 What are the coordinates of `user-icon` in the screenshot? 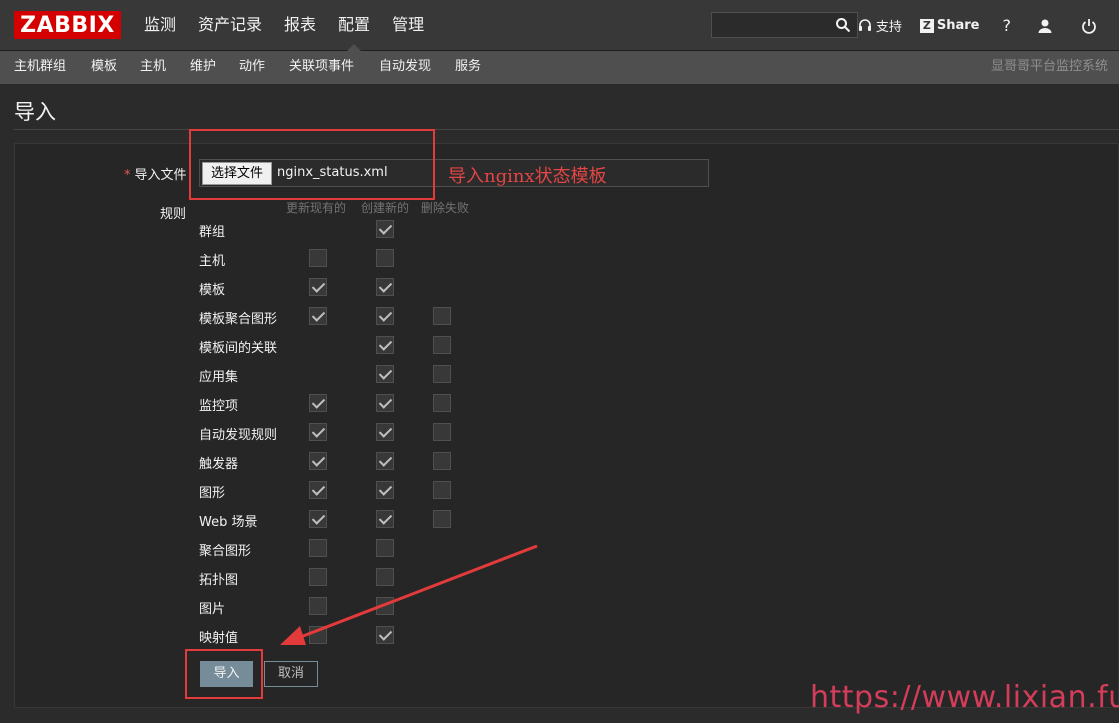 It's located at (1045, 26).